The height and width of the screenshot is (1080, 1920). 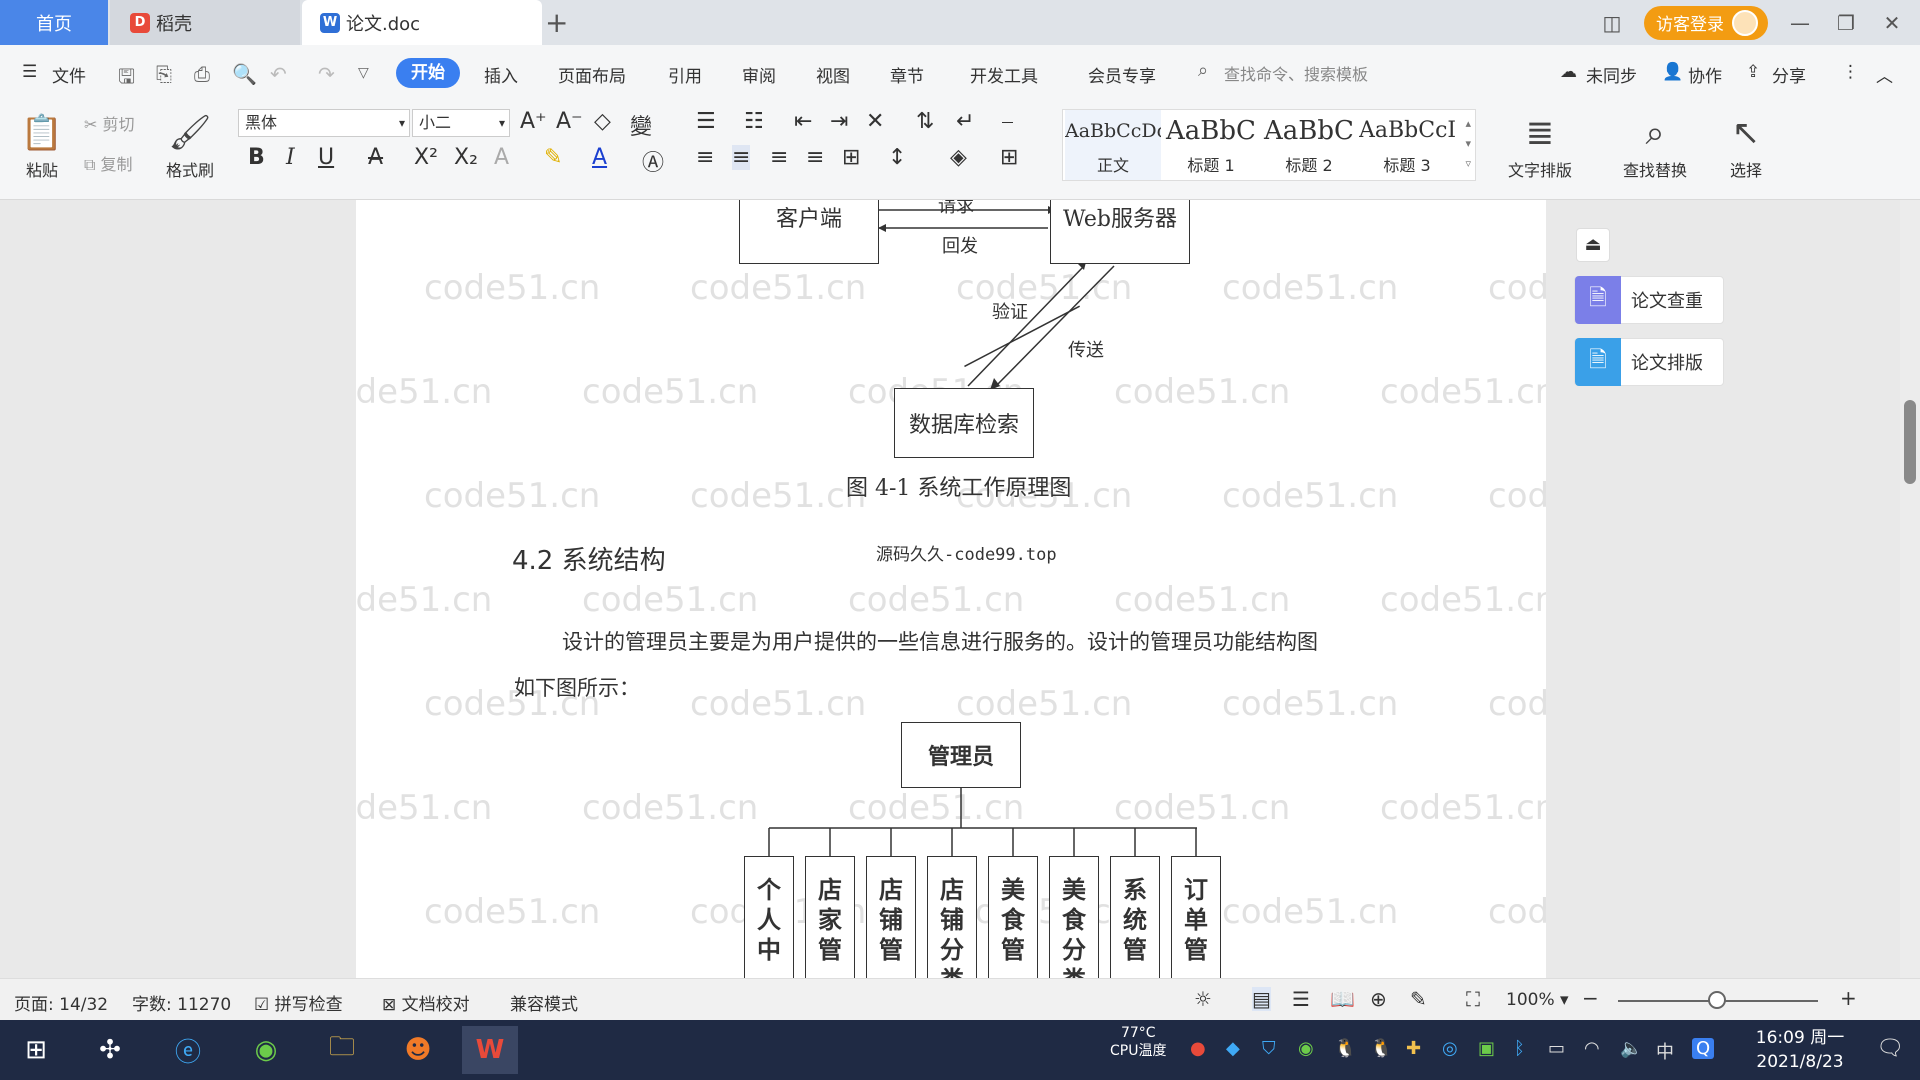 What do you see at coordinates (324, 123) in the screenshot?
I see `font-name-select: 黑体 ▾` at bounding box center [324, 123].